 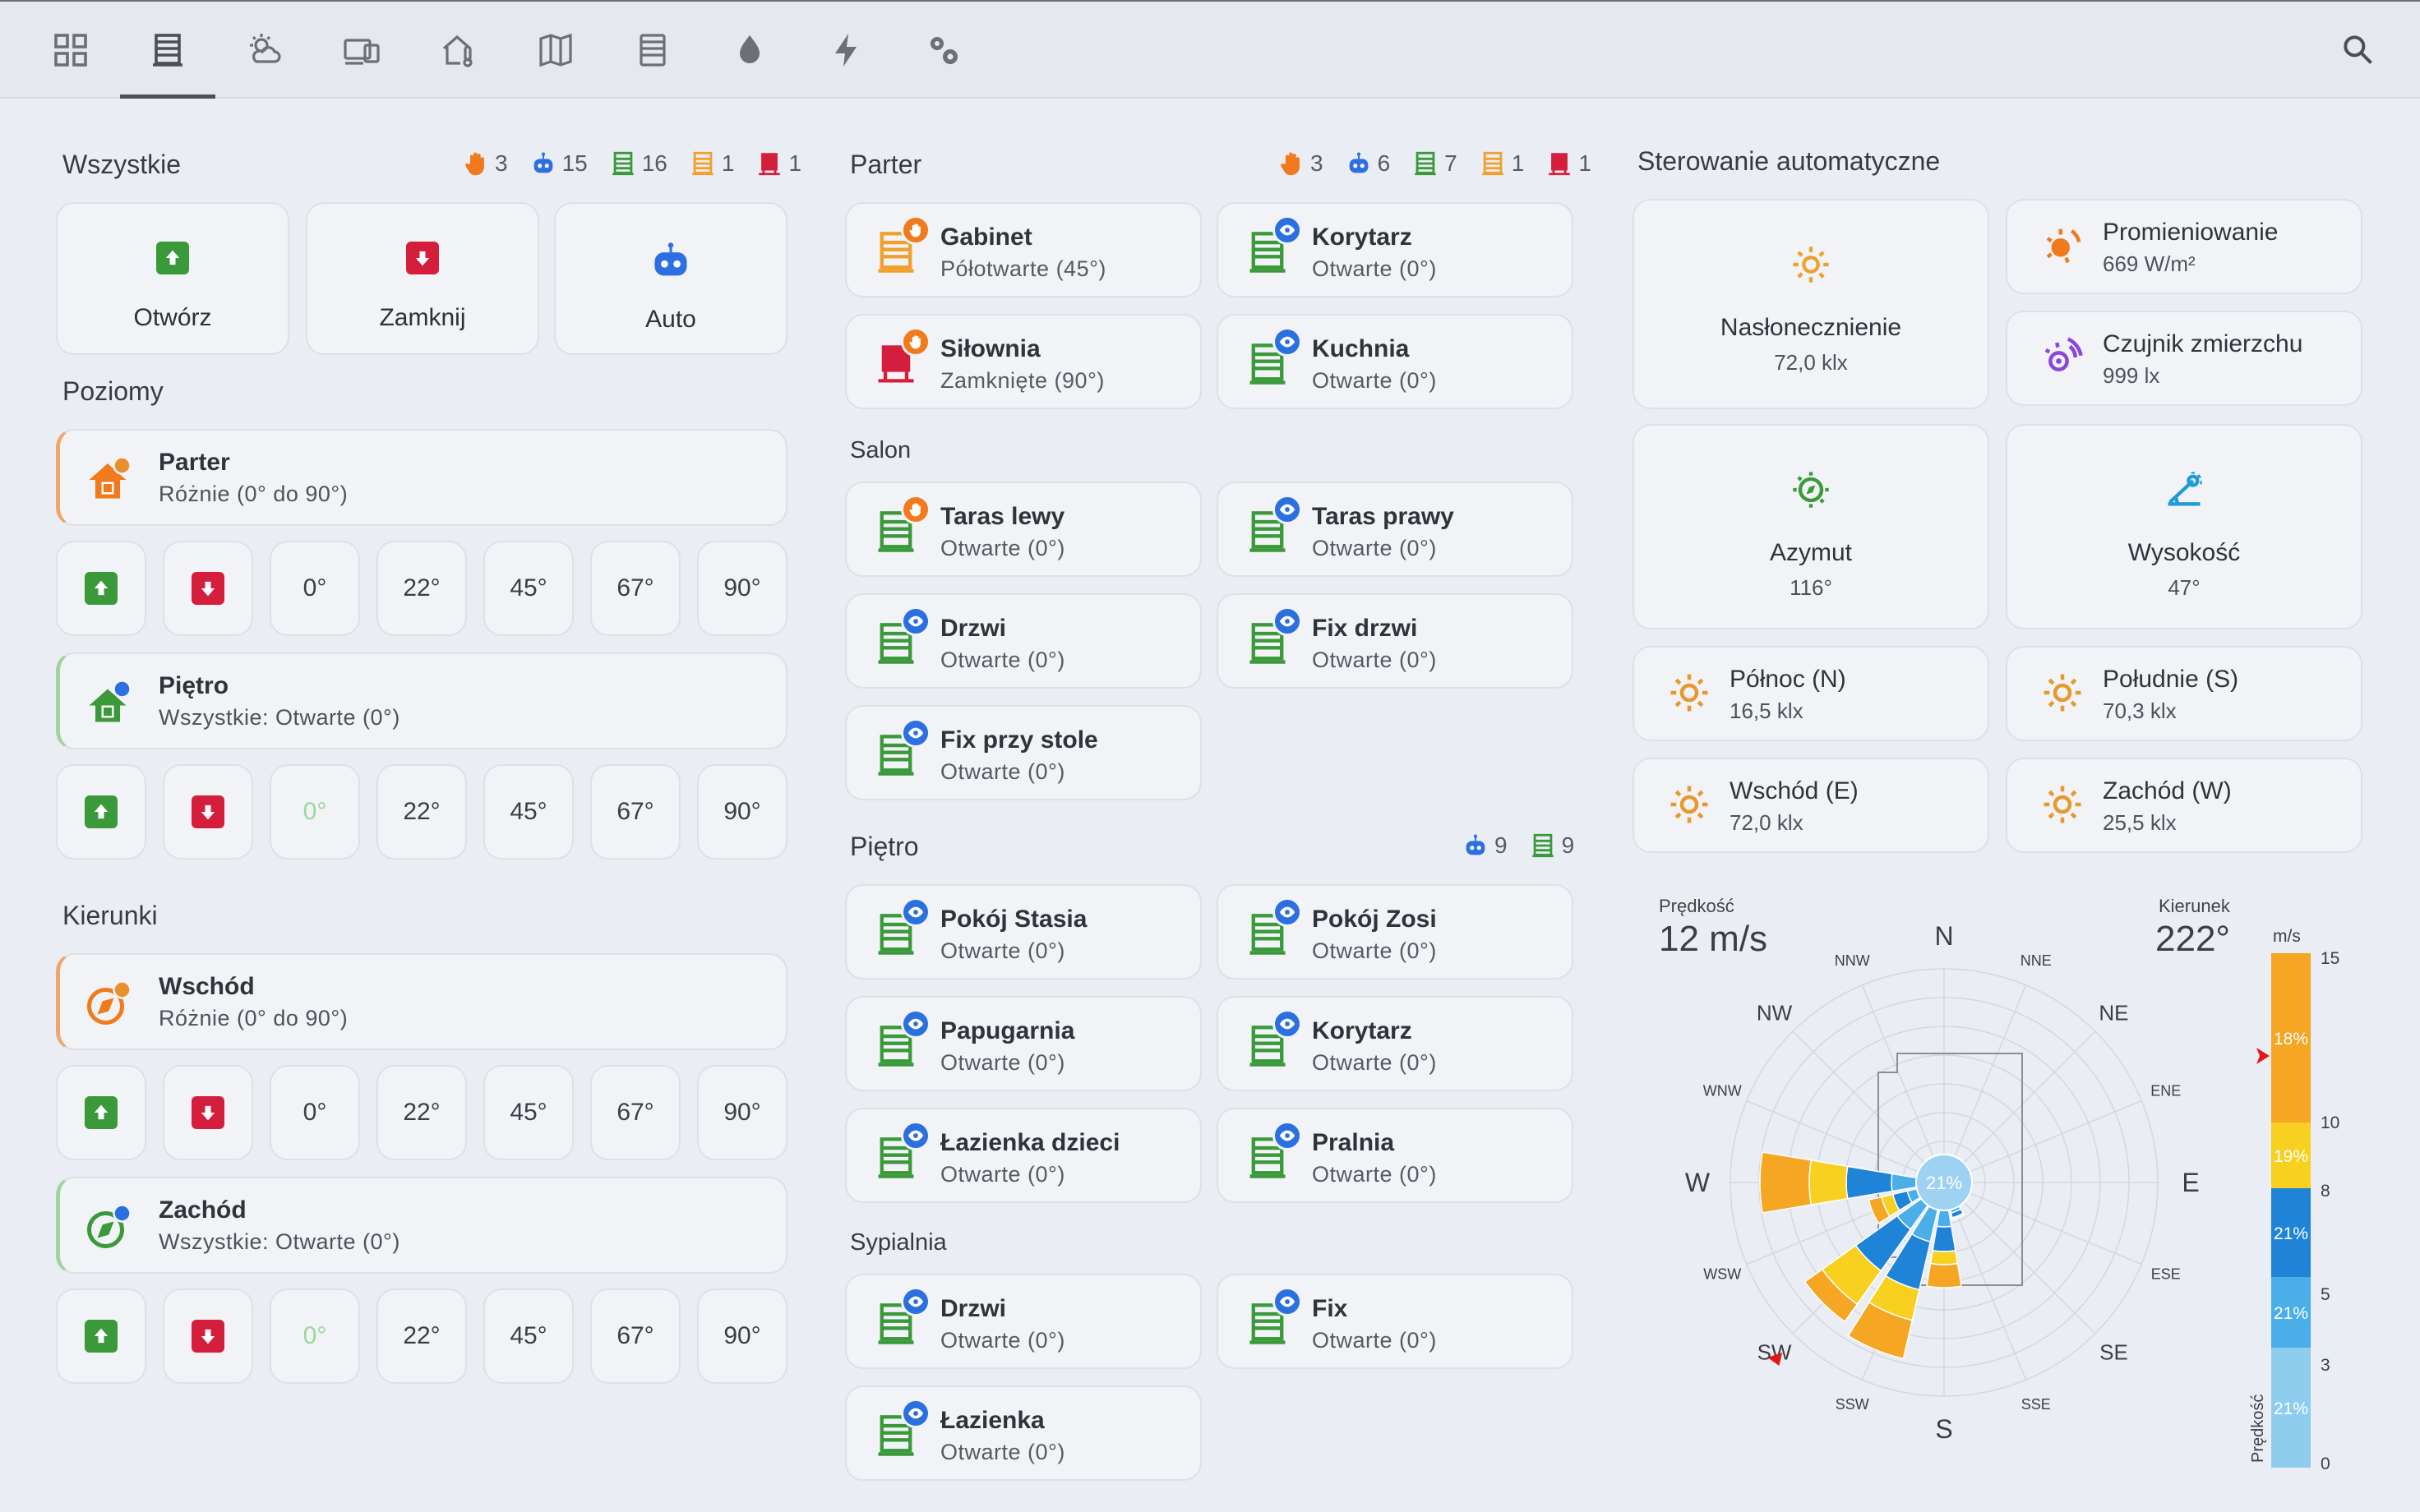 I want to click on sensor-card-azimuth: Azymut 116°, so click(x=1811, y=527).